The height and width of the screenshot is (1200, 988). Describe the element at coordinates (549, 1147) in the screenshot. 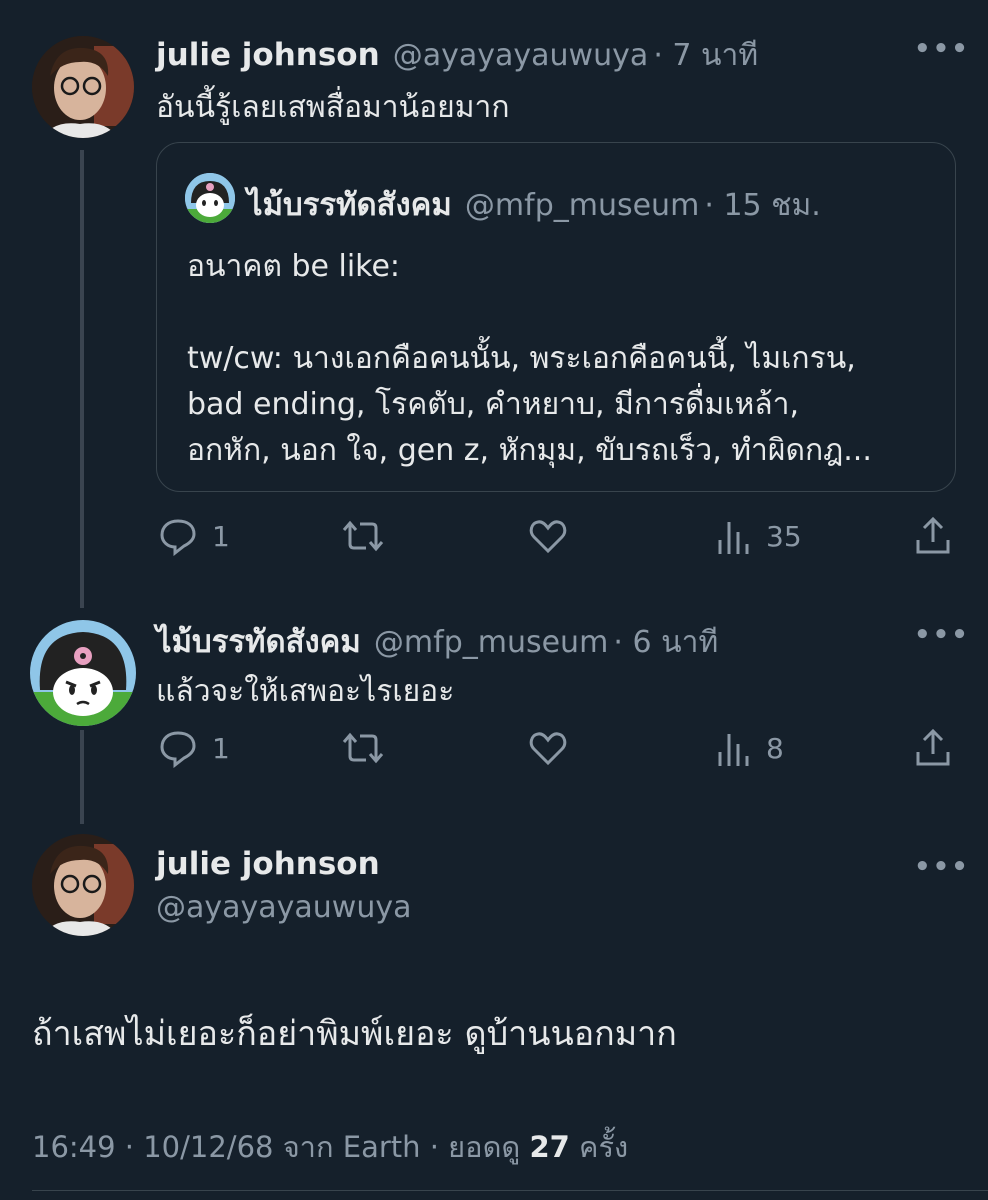

I see `view-count: 27` at that location.